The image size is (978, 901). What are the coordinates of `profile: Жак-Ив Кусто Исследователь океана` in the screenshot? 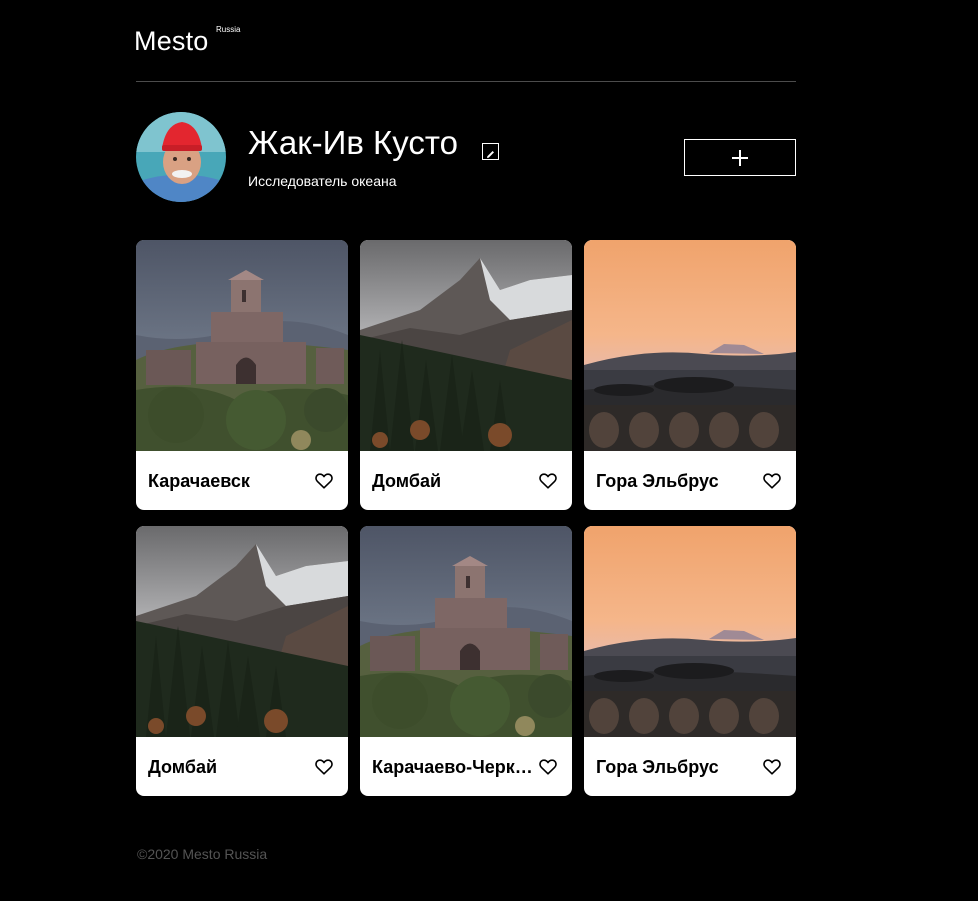 It's located at (466, 162).